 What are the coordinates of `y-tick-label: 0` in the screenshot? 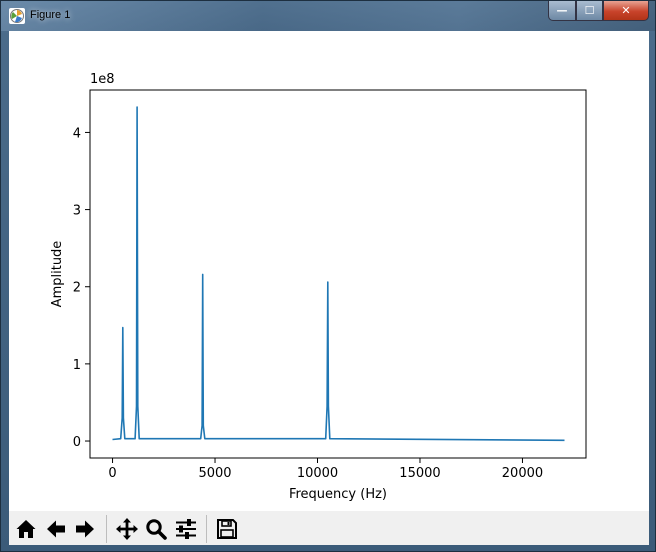 It's located at (77, 442).